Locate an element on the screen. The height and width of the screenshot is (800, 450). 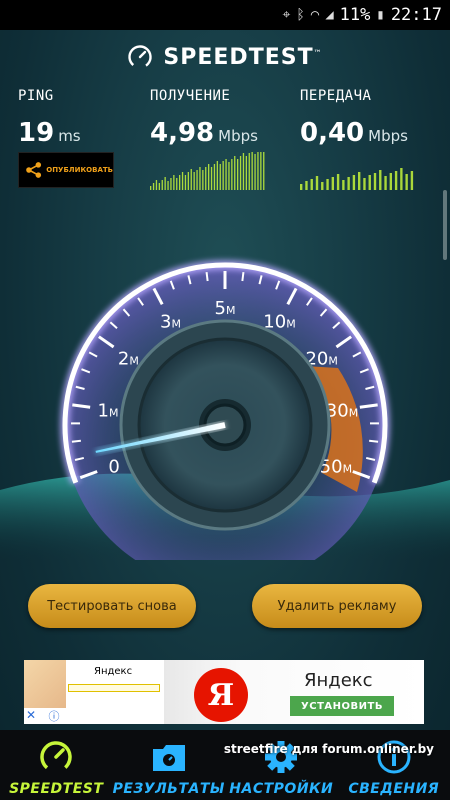
ad-close-icon: ✕ is located at coordinates (34, 716).